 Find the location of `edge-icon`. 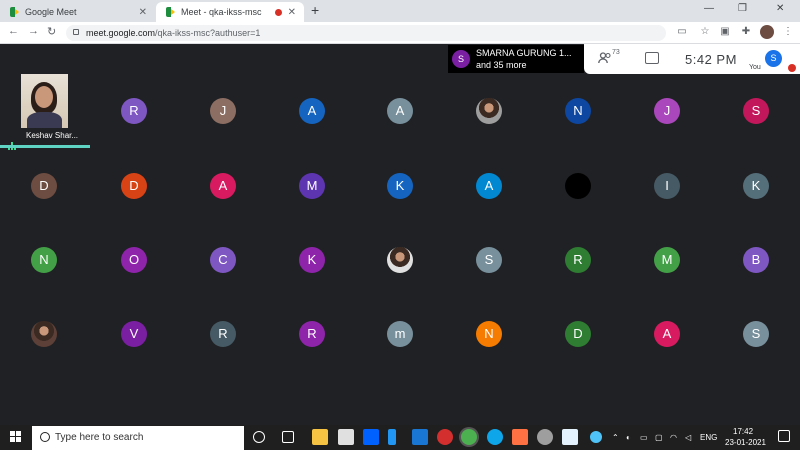

edge-icon is located at coordinates (495, 437).